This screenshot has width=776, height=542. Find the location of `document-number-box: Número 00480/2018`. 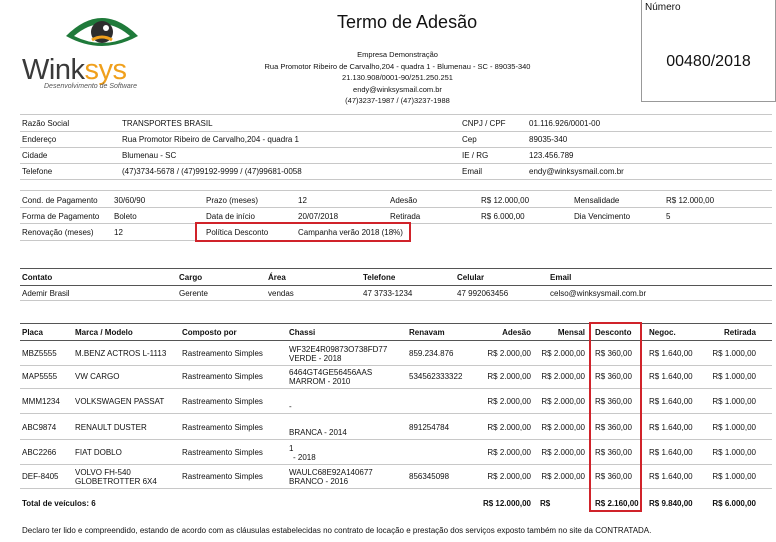

document-number-box: Número 00480/2018 is located at coordinates (708, 51).